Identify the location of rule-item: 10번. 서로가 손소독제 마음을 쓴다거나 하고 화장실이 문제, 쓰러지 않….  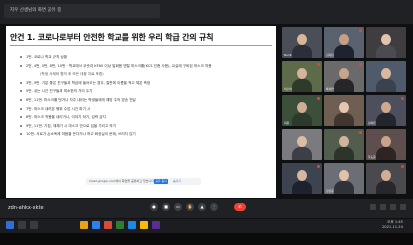
(145, 134).